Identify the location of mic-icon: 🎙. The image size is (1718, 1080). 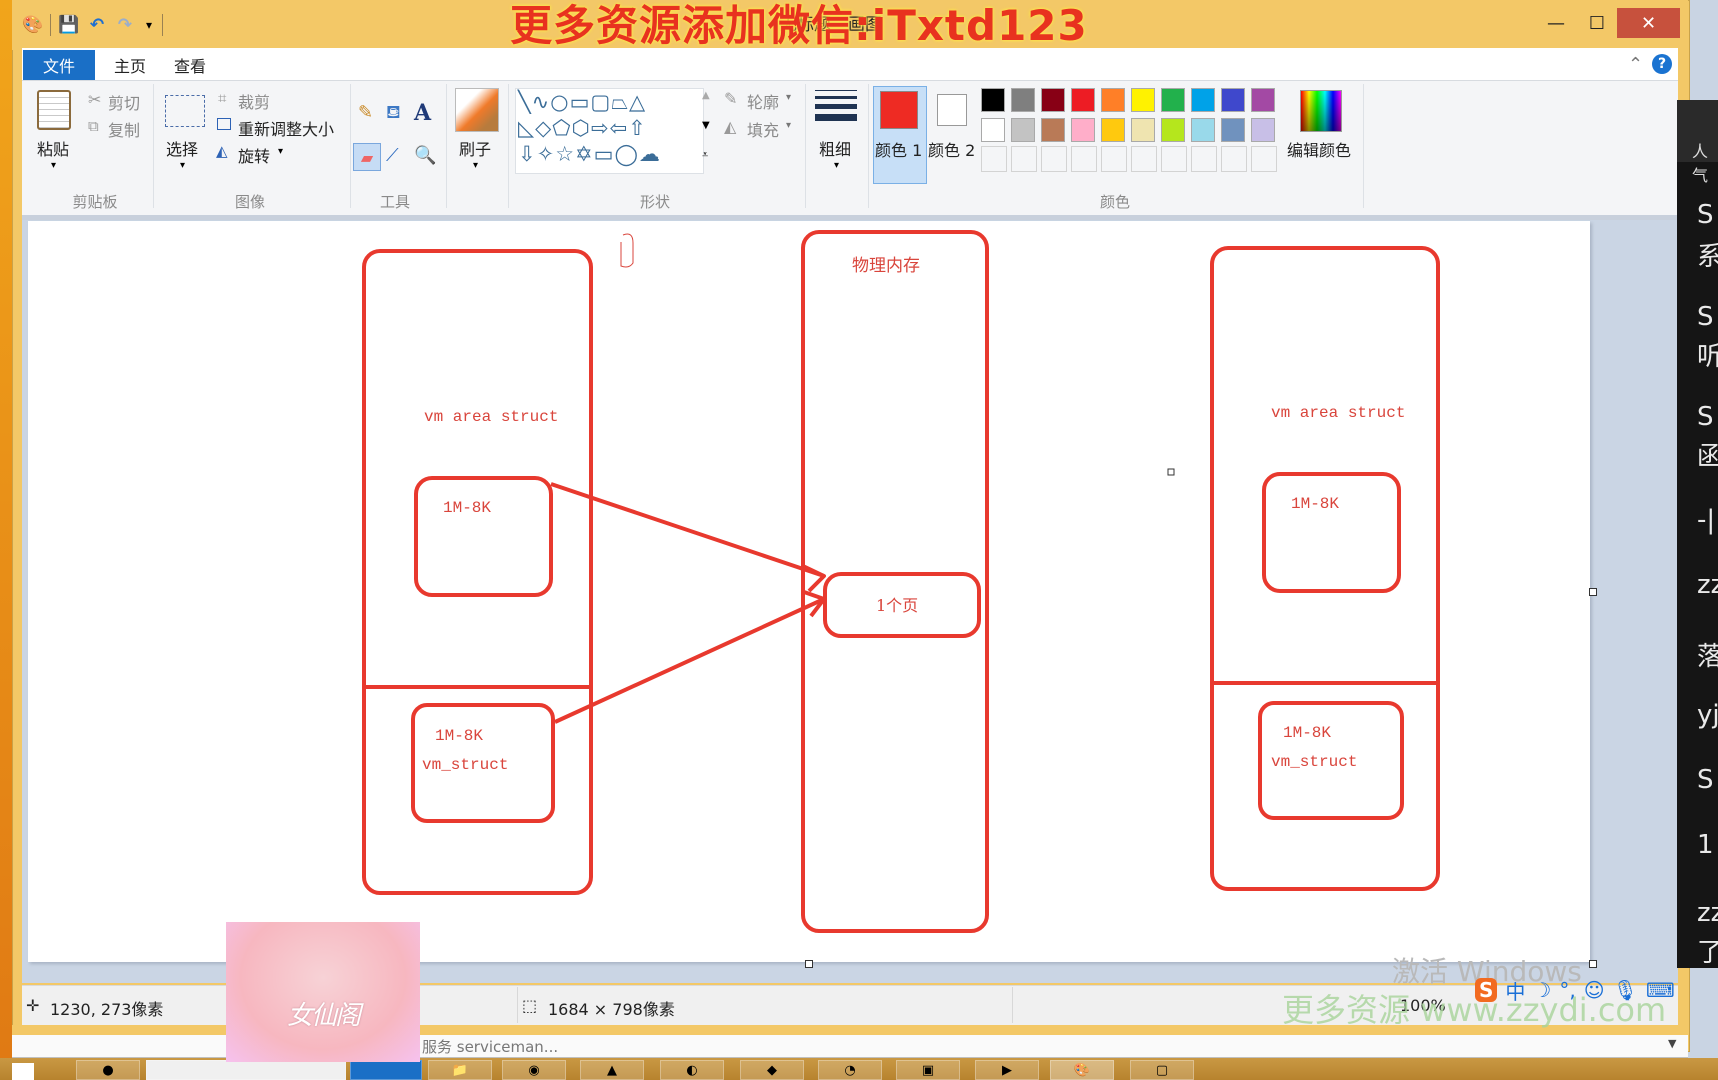
(1625, 990).